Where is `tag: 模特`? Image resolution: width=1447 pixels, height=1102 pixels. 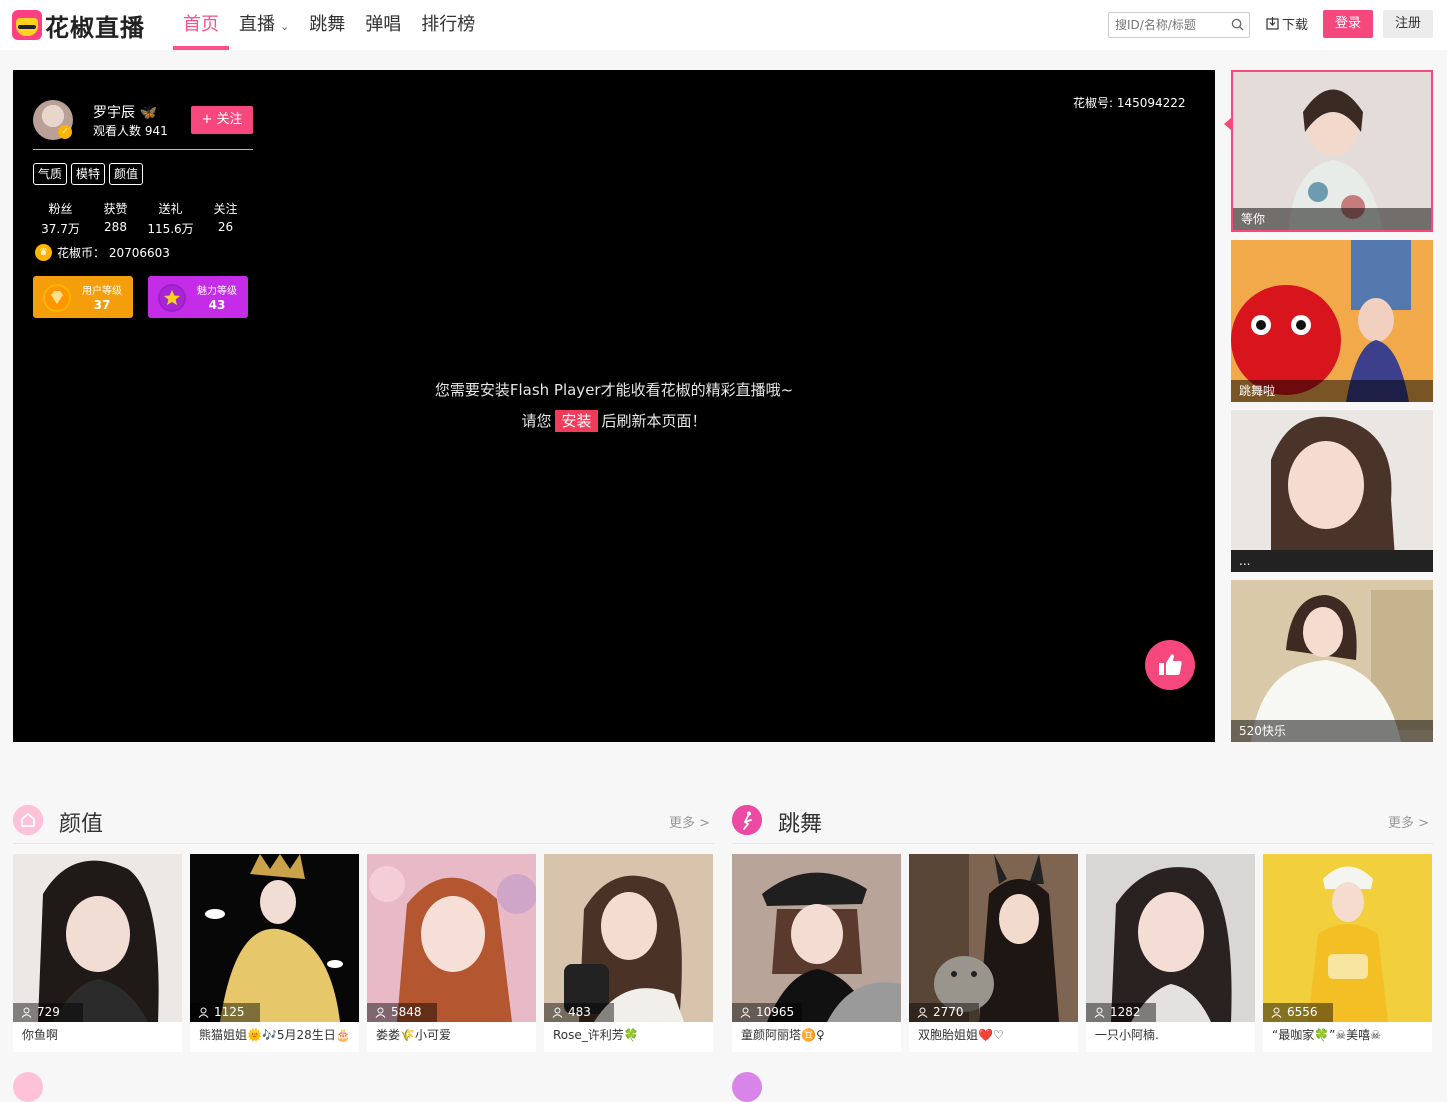 tag: 模特 is located at coordinates (88, 174).